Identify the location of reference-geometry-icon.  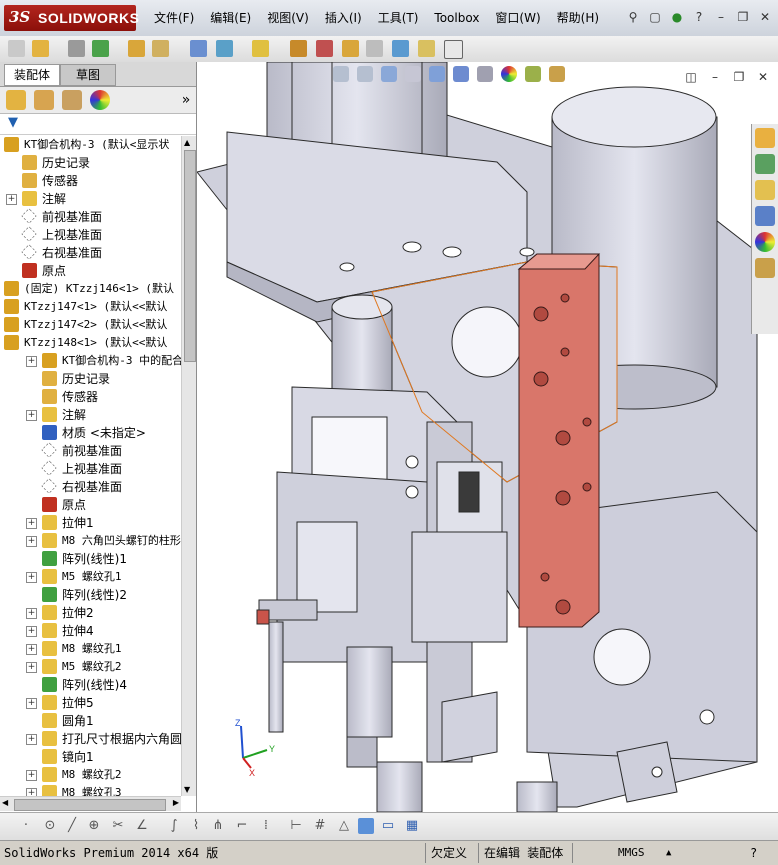
(260, 48).